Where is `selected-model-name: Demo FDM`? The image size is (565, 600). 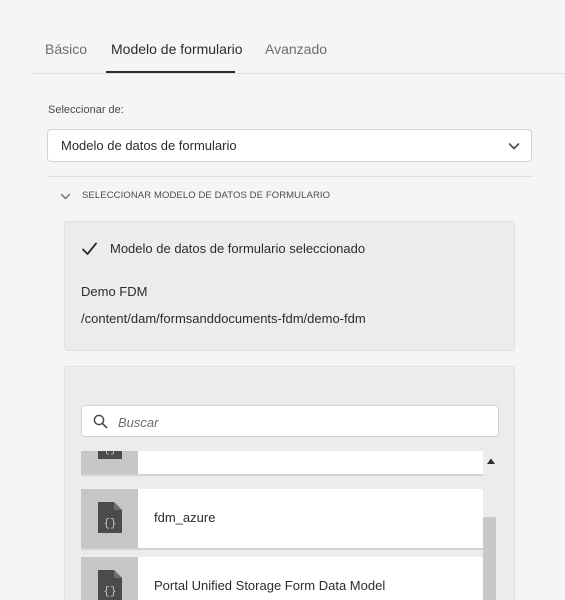 selected-model-name: Demo FDM is located at coordinates (114, 291).